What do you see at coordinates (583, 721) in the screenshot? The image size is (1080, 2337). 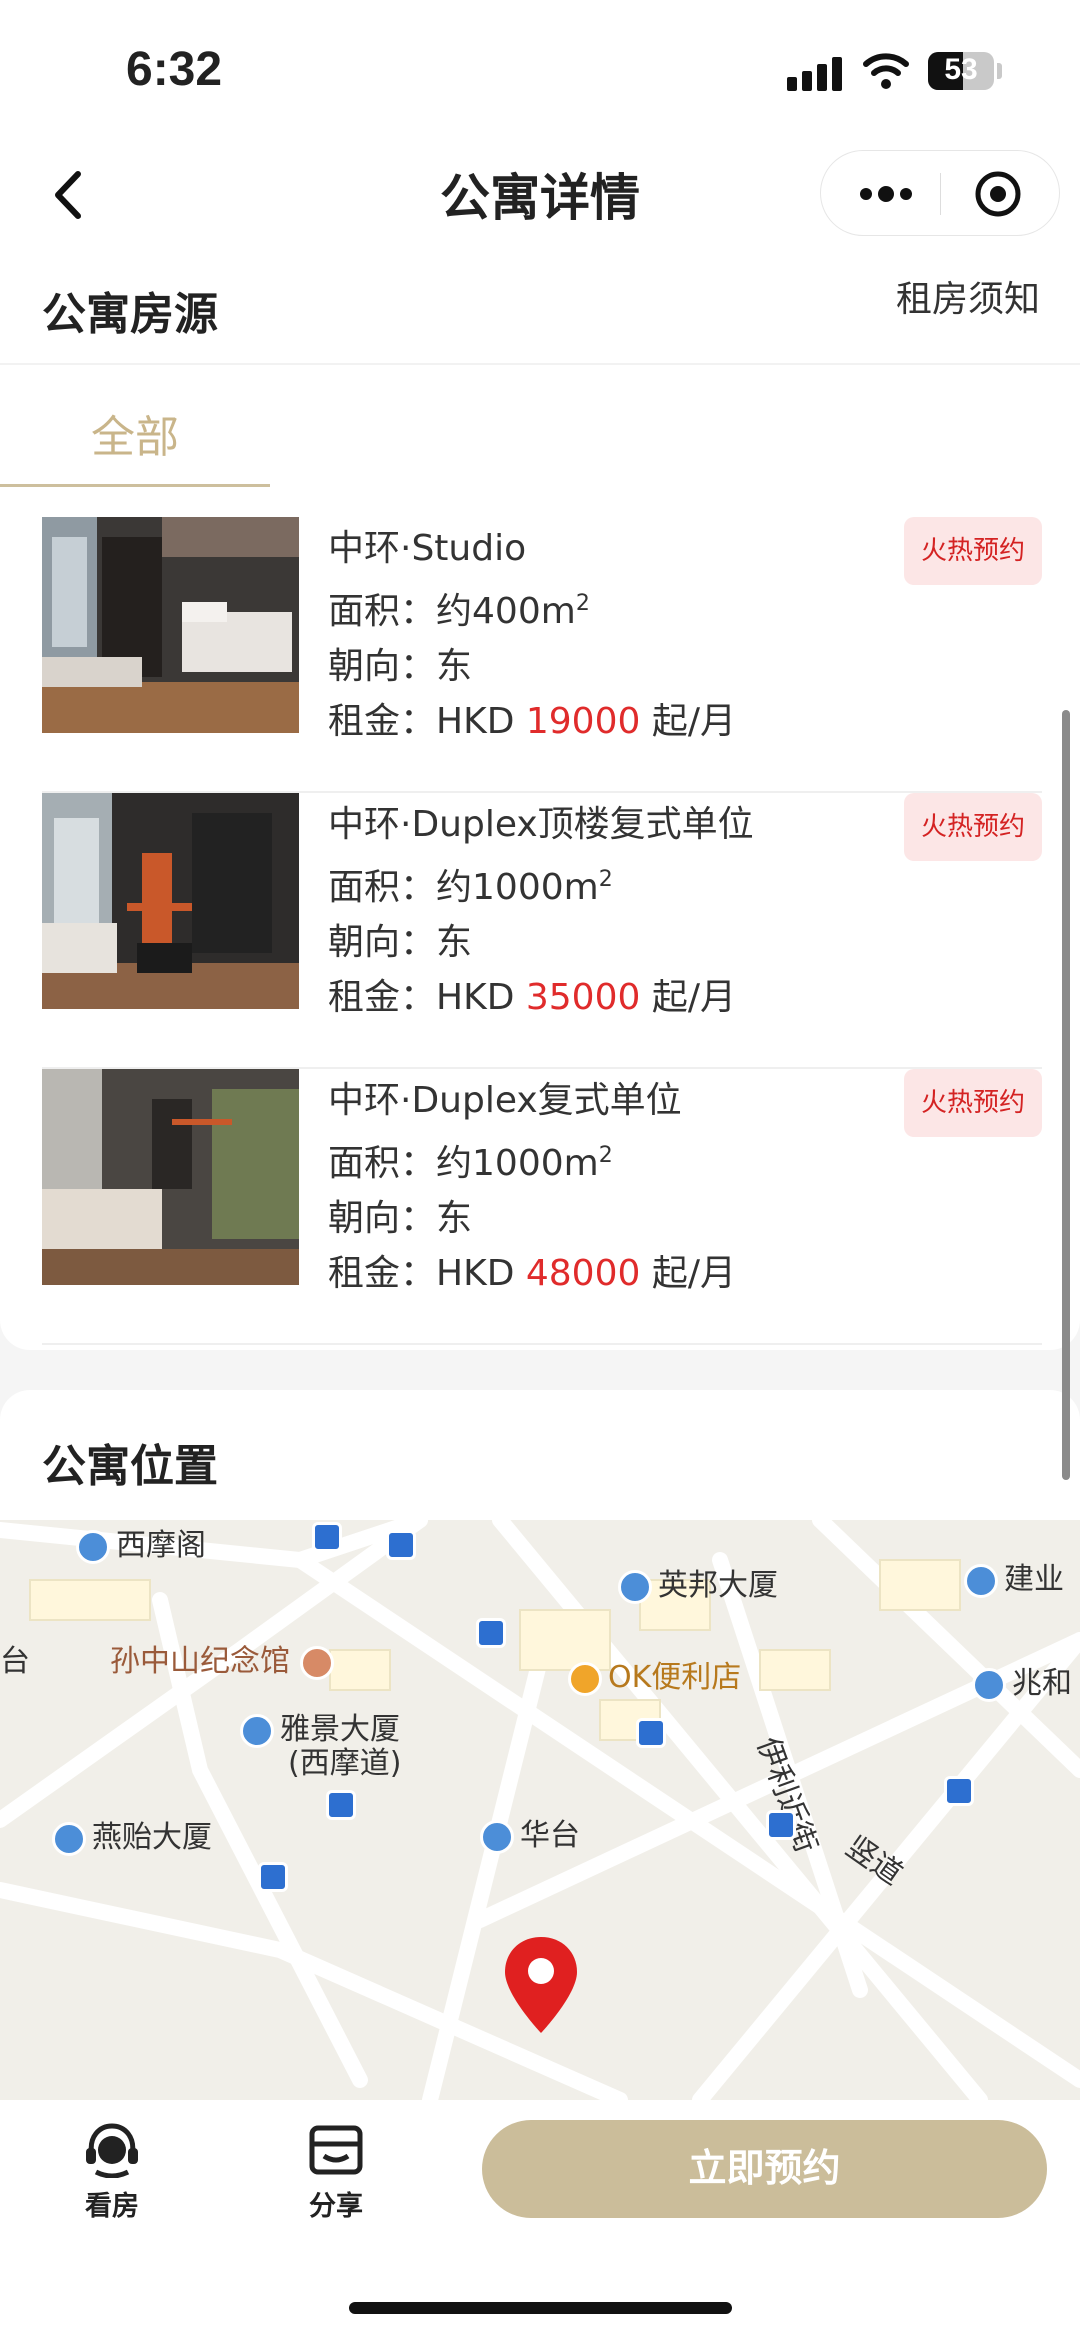 I see `rent-price: 19000` at bounding box center [583, 721].